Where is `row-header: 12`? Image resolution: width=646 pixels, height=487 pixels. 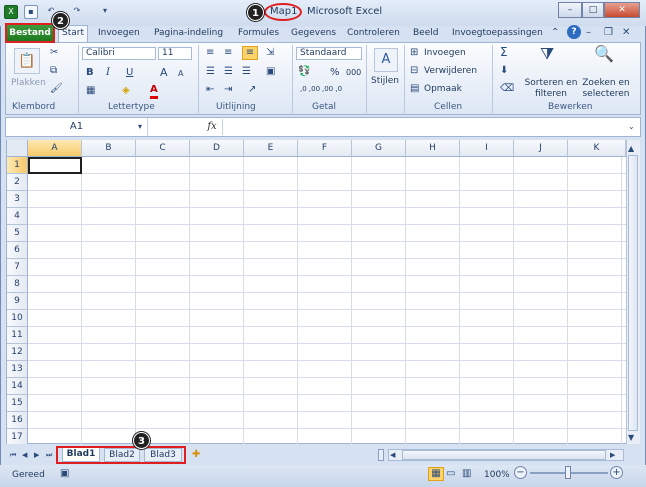
row-header: 12 is located at coordinates (17, 352).